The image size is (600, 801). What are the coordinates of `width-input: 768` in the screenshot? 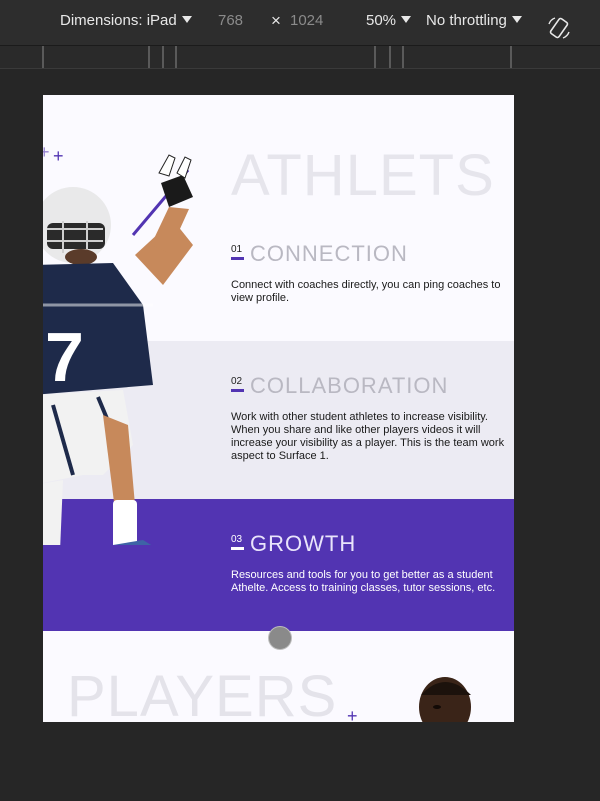 It's located at (230, 20).